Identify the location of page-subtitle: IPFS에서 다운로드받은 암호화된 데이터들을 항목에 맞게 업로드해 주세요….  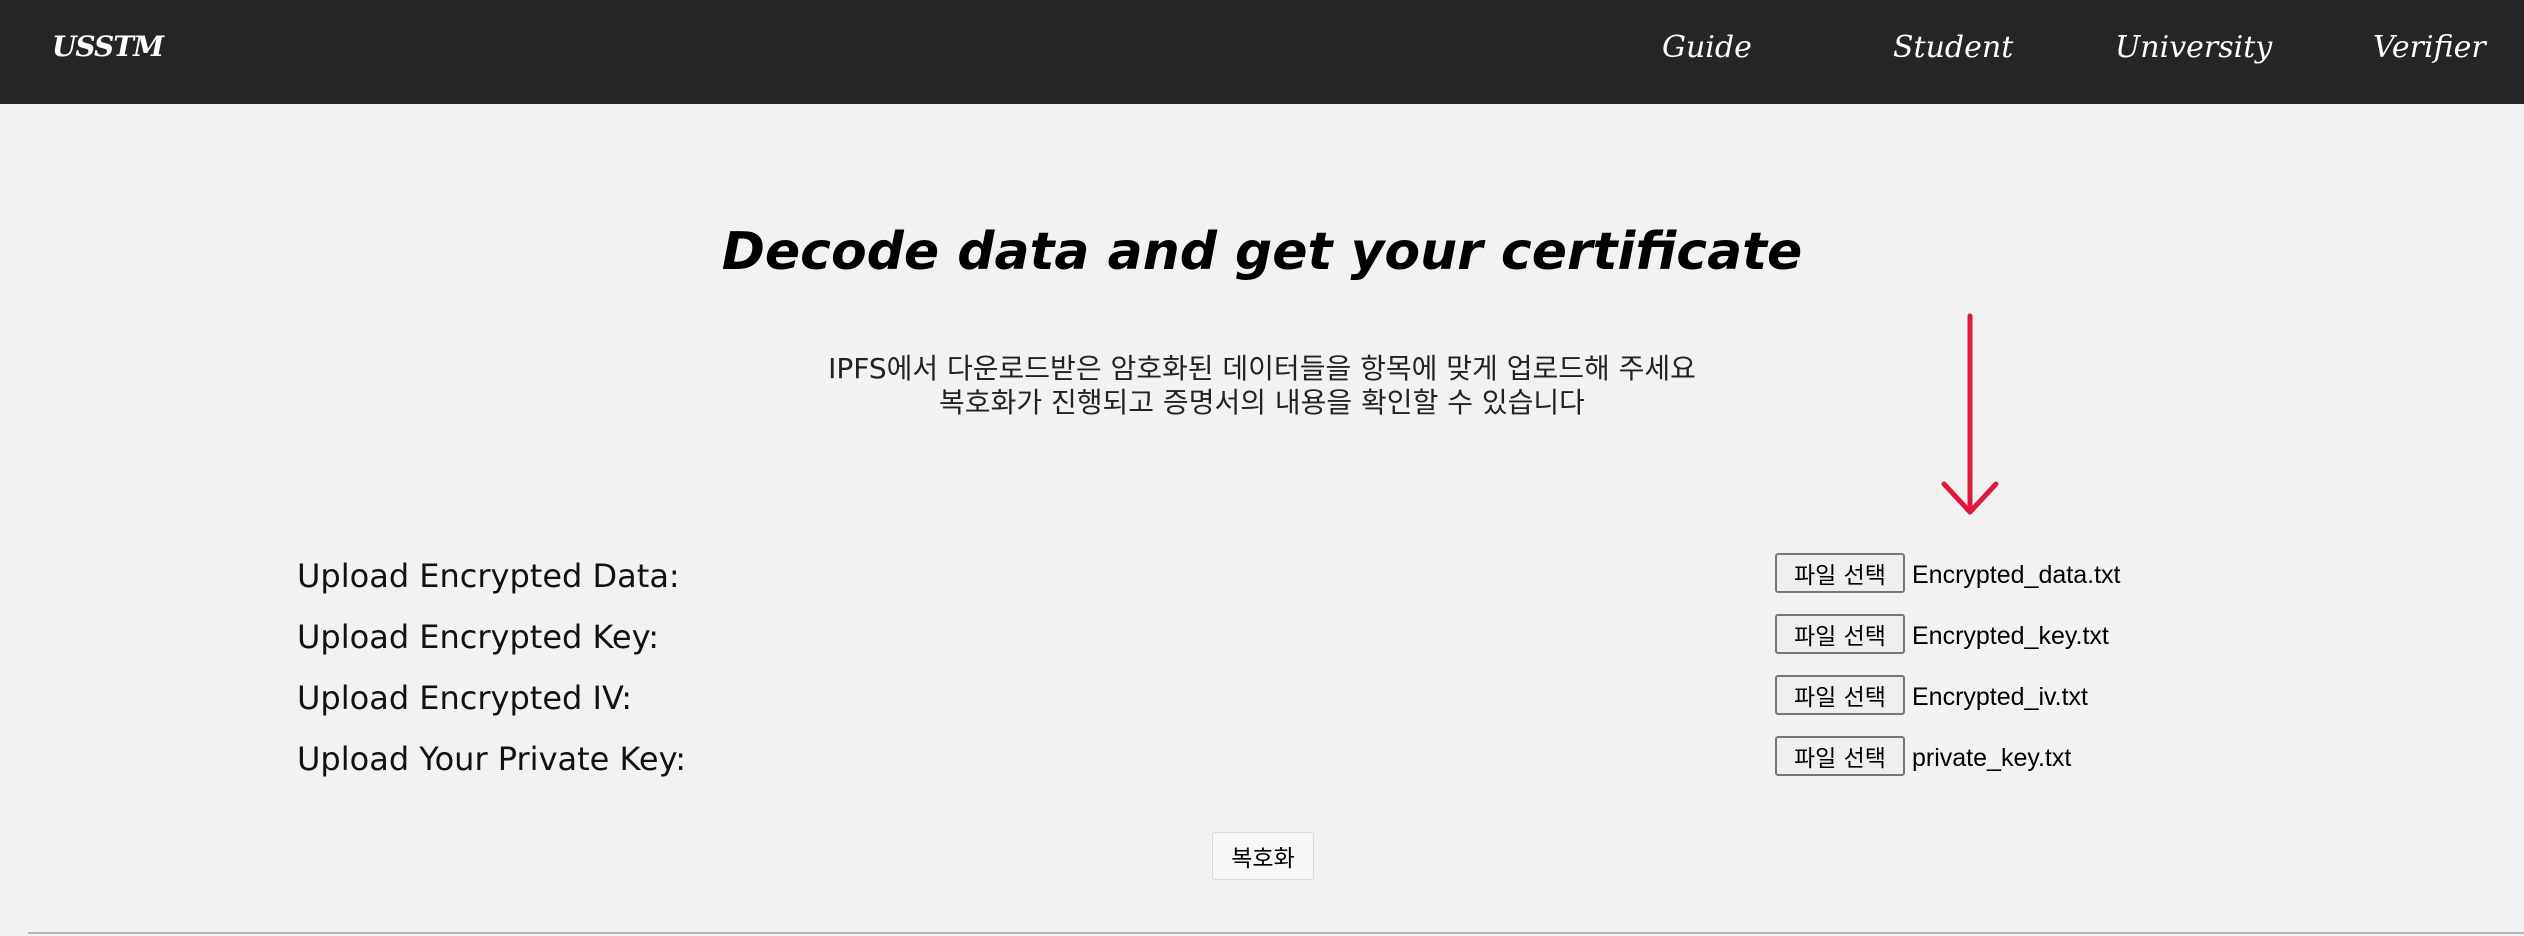
(1262, 386).